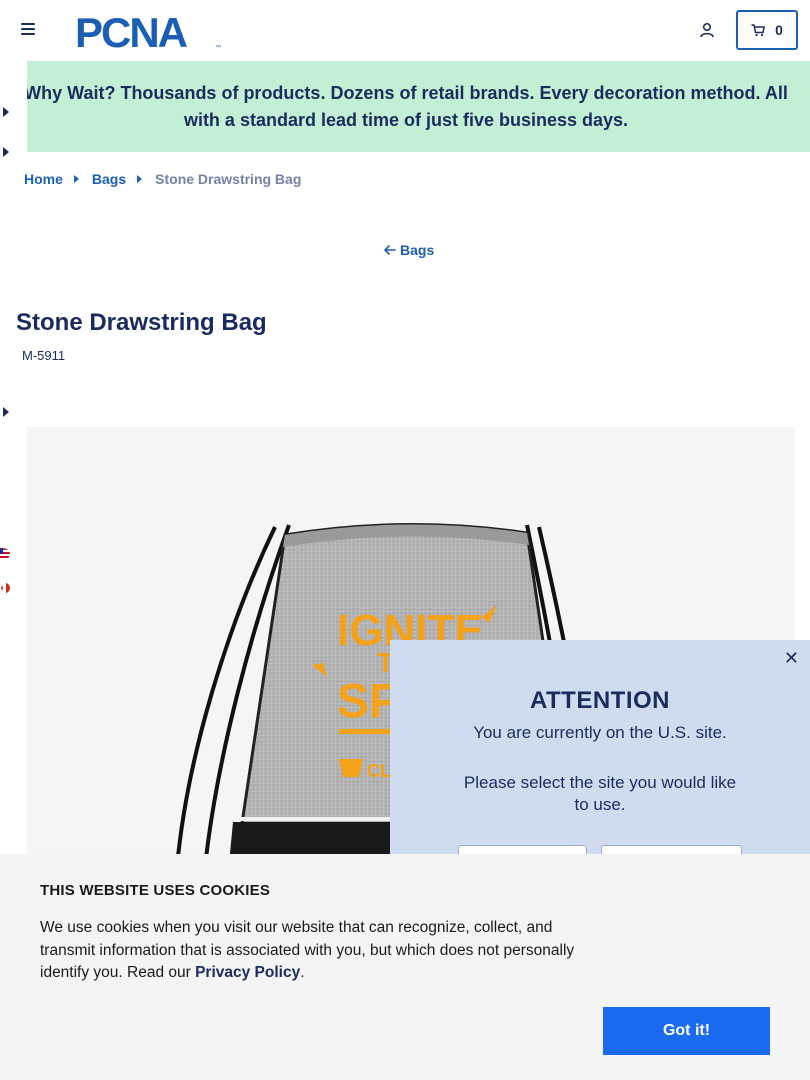 This screenshot has height=1080, width=810. I want to click on product-sku: M-5911, so click(44, 355).